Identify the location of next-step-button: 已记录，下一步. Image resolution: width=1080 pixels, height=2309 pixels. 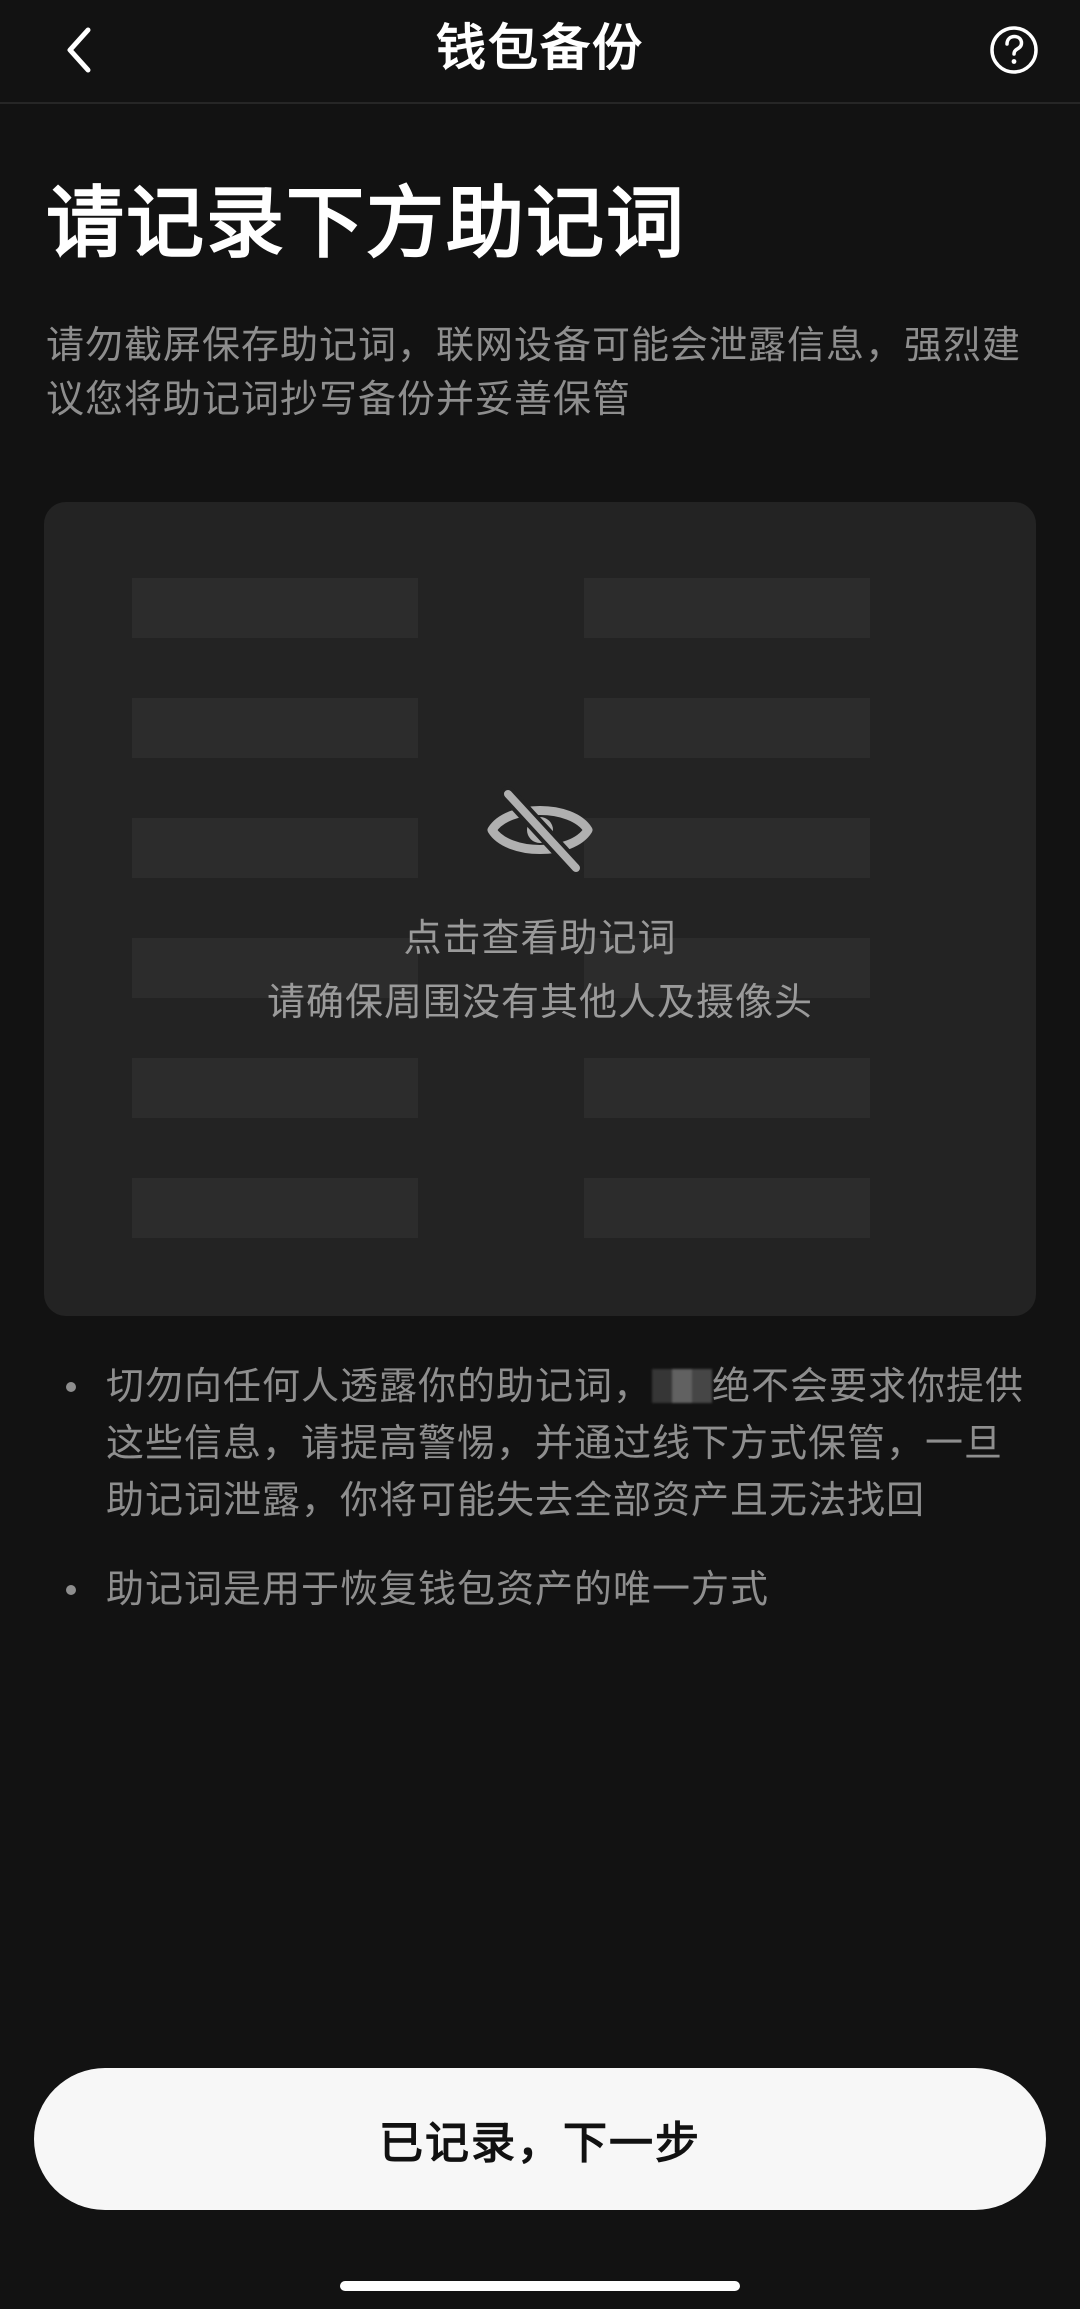
(540, 2139).